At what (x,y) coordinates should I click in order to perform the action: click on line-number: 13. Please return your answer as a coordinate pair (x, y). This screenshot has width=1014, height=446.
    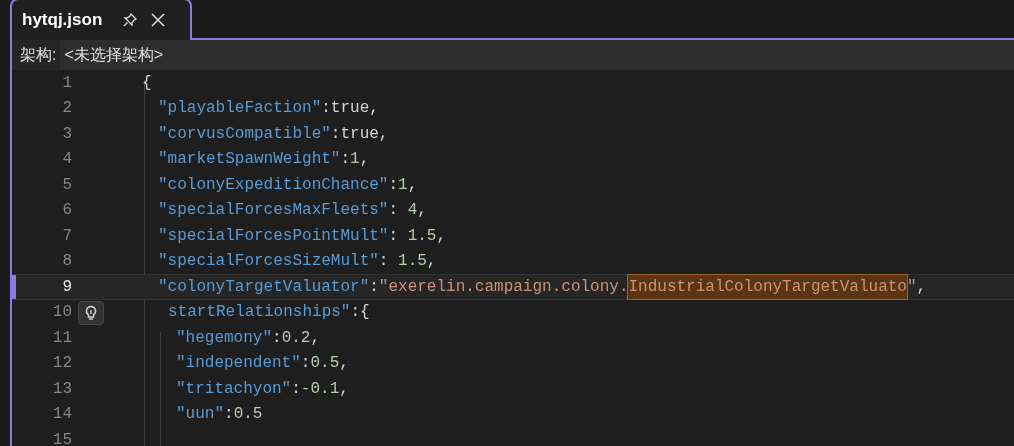
    Looking at the image, I should click on (61, 389).